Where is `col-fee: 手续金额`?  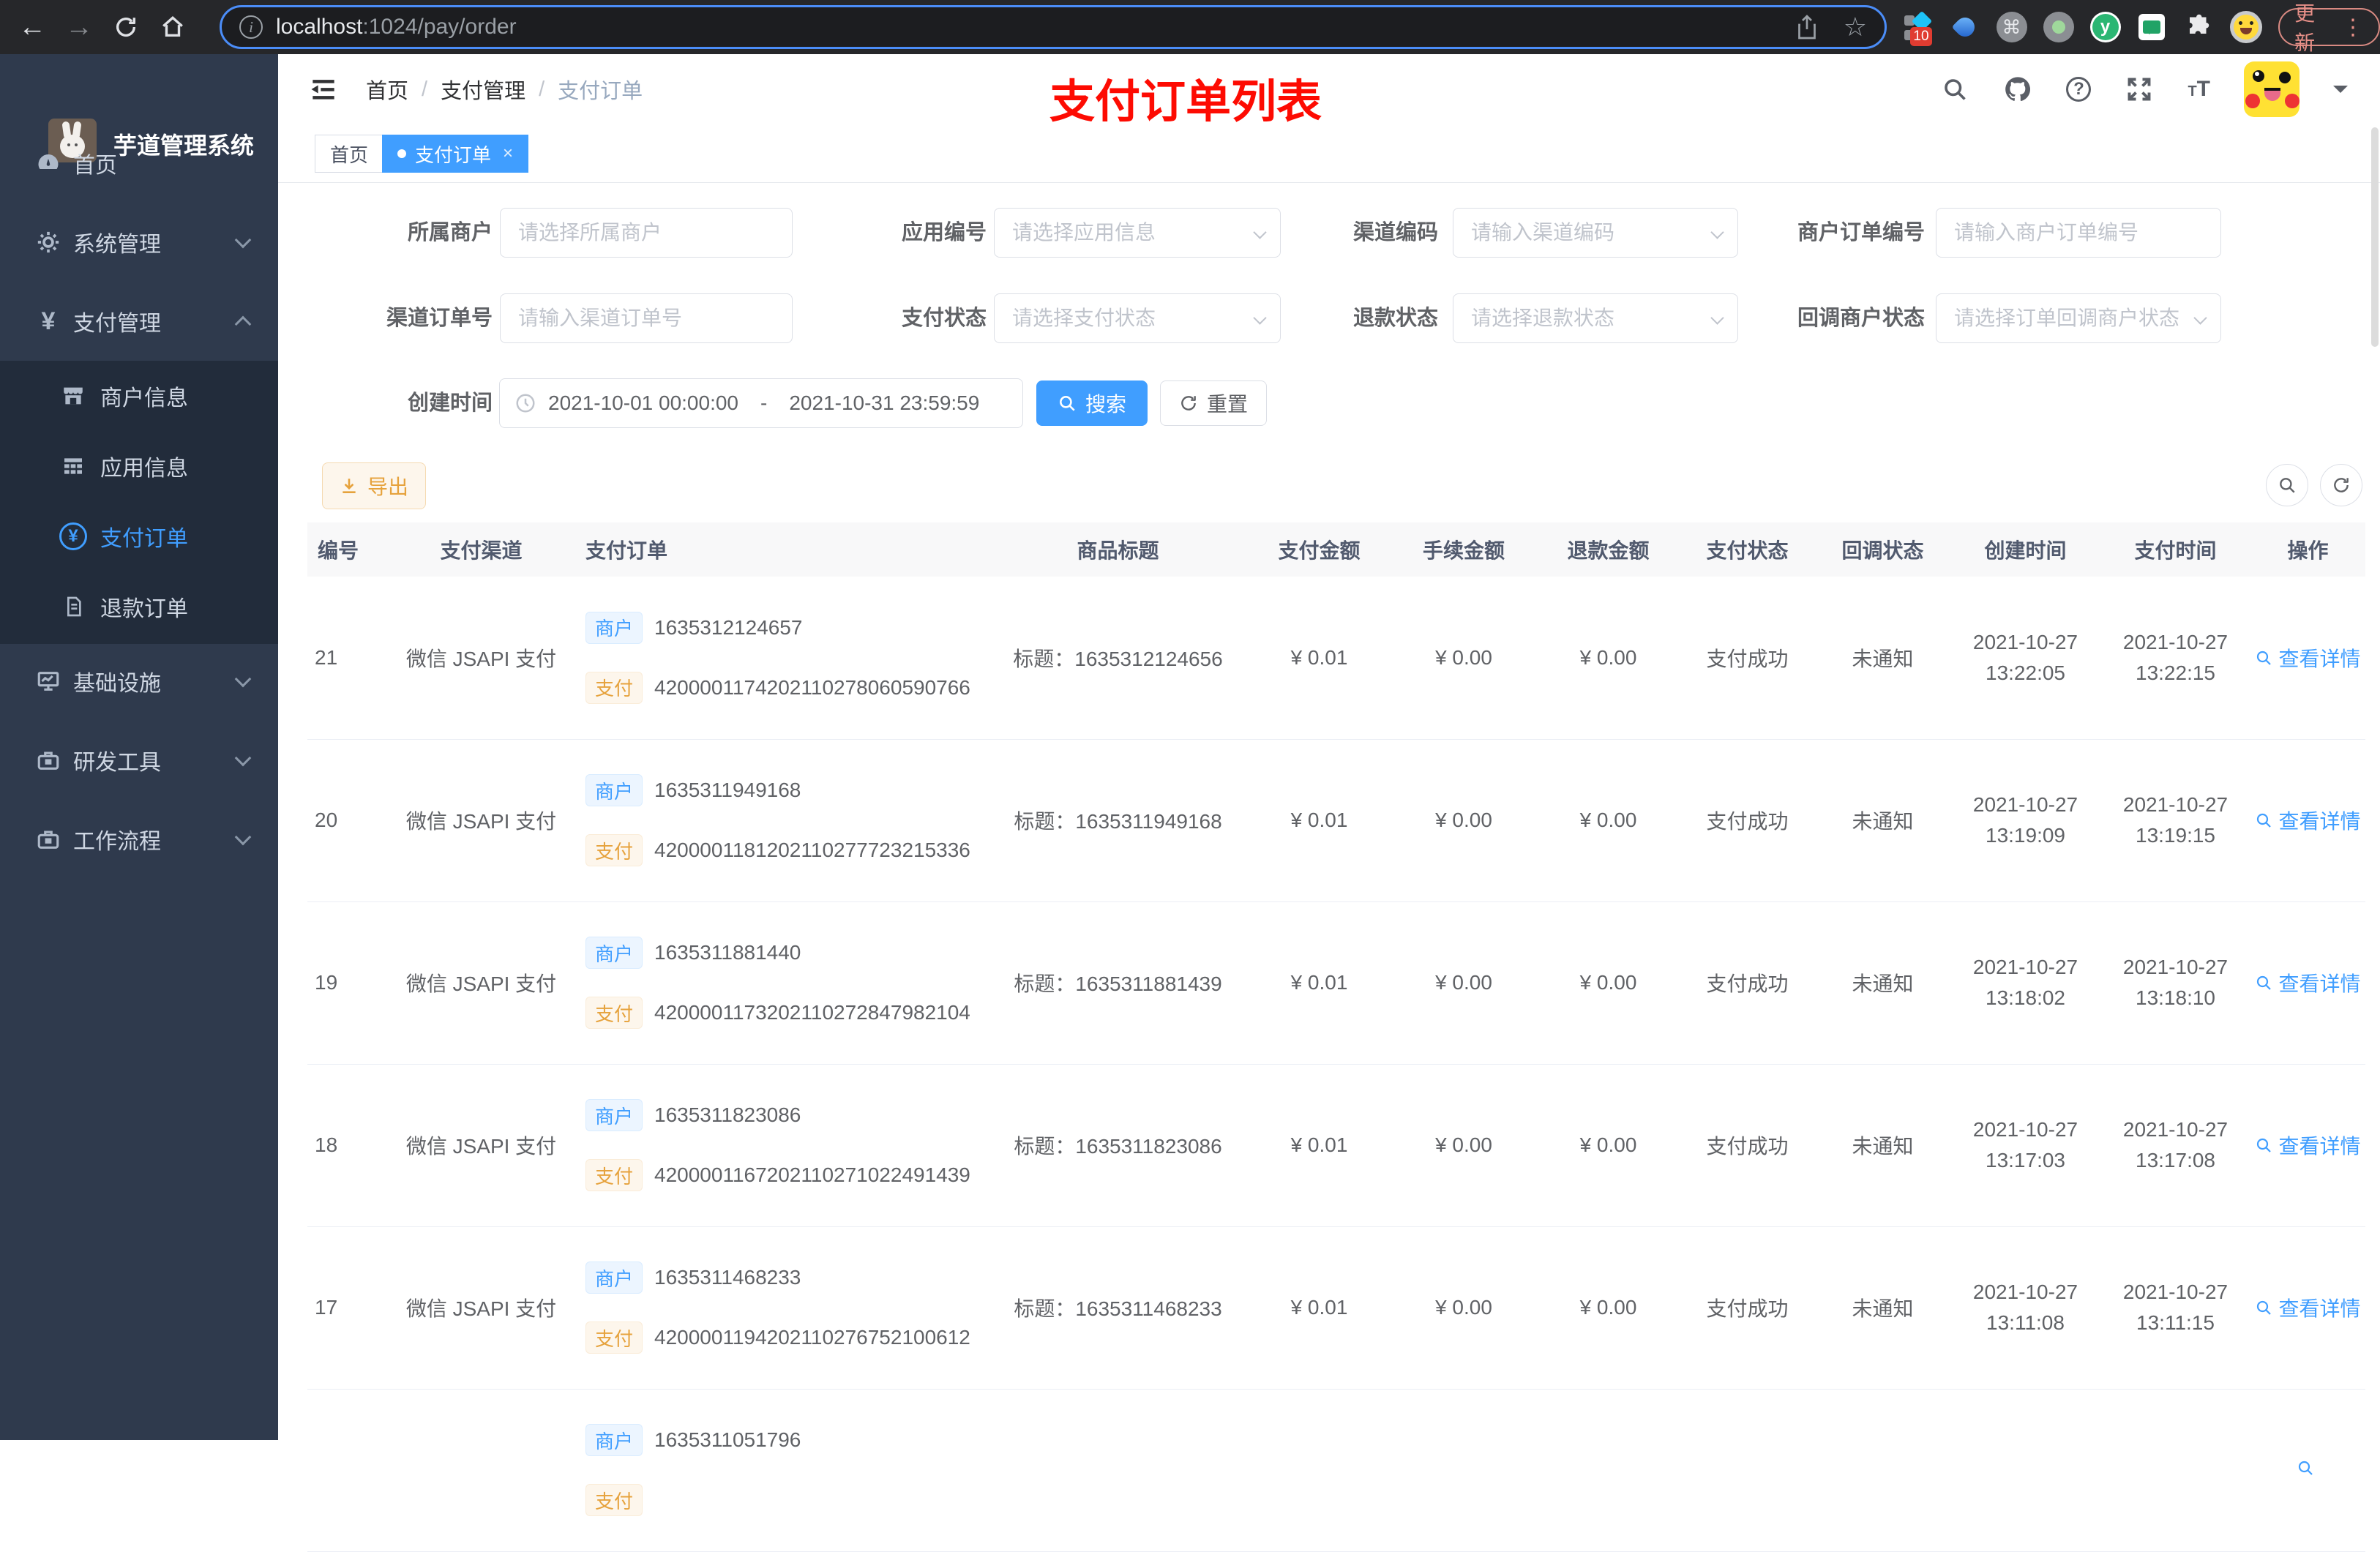
col-fee: 手续金额 is located at coordinates (1464, 549).